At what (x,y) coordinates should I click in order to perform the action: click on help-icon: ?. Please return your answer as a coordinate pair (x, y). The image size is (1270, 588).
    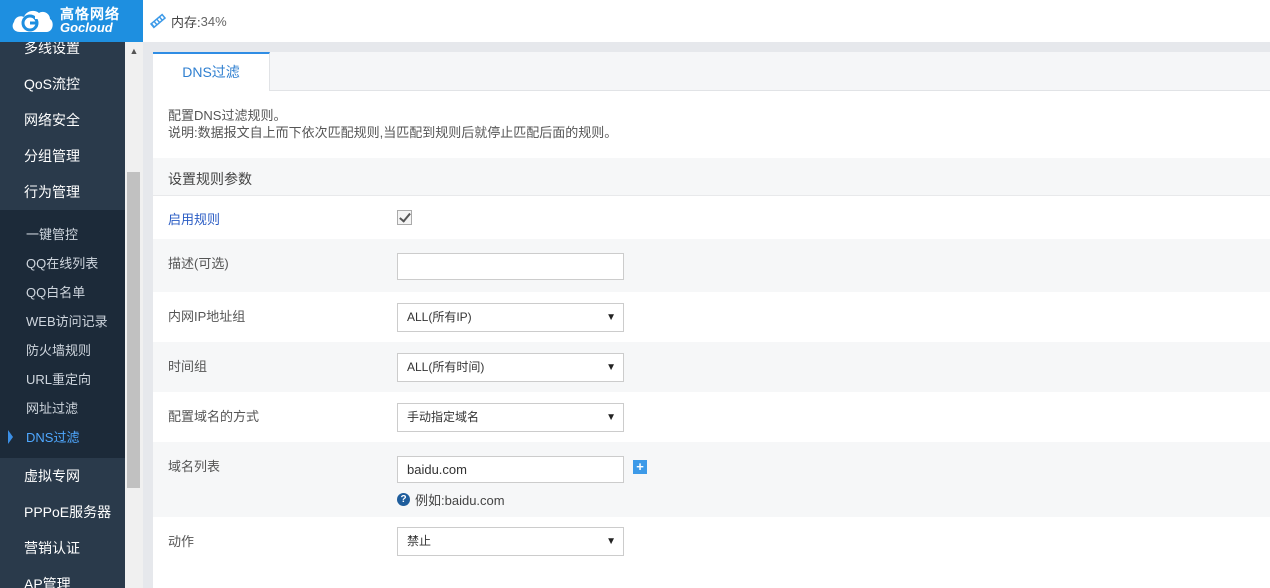
    Looking at the image, I should click on (403, 499).